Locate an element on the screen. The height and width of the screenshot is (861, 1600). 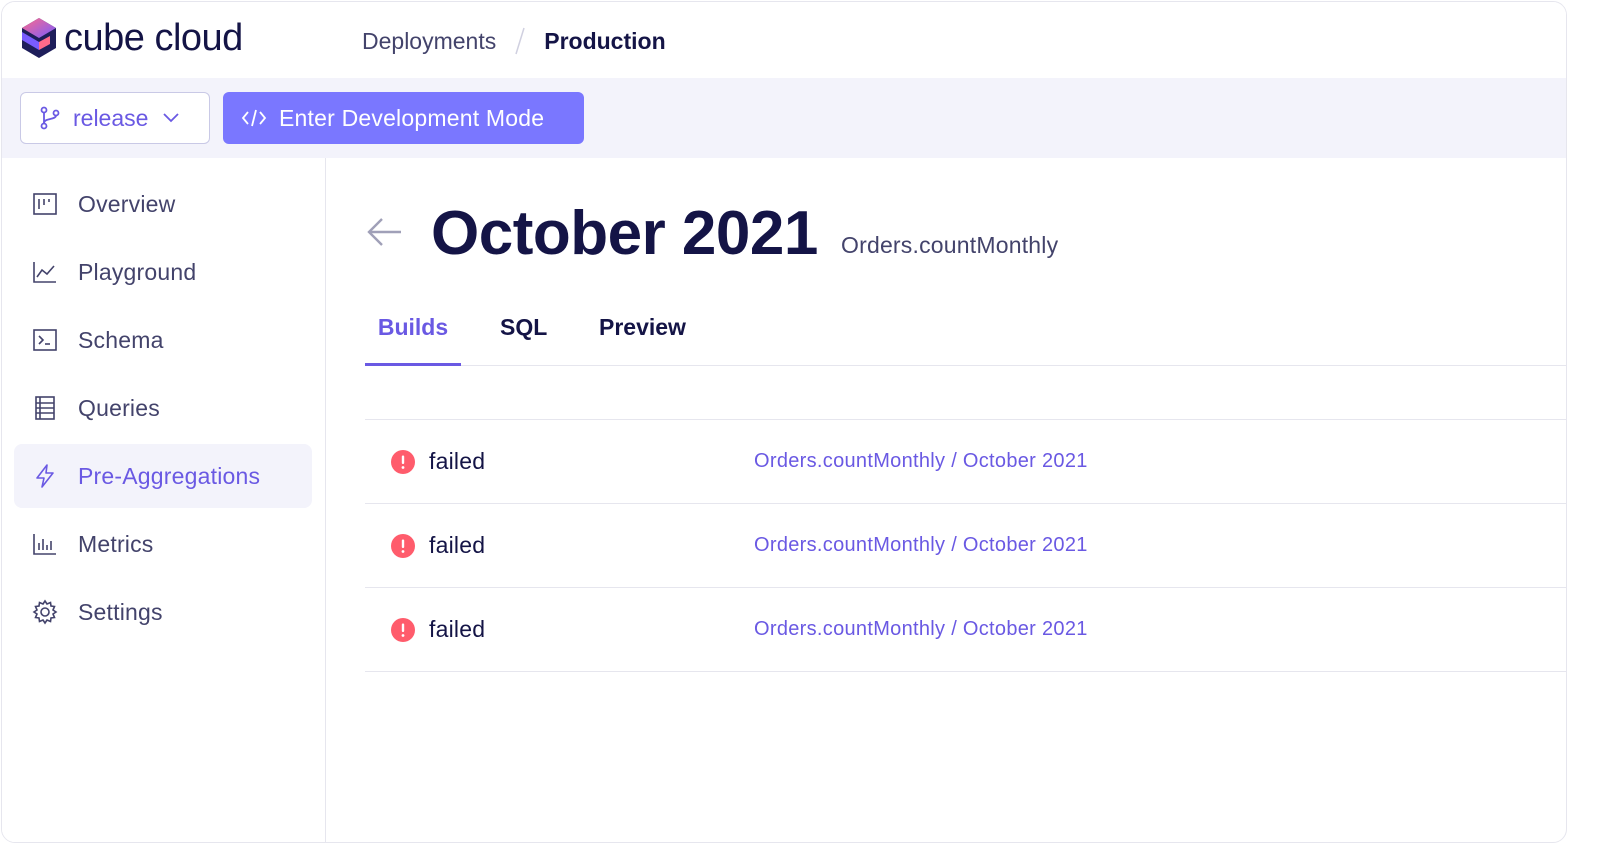
sidebar-item-label: Queries is located at coordinates (119, 407).